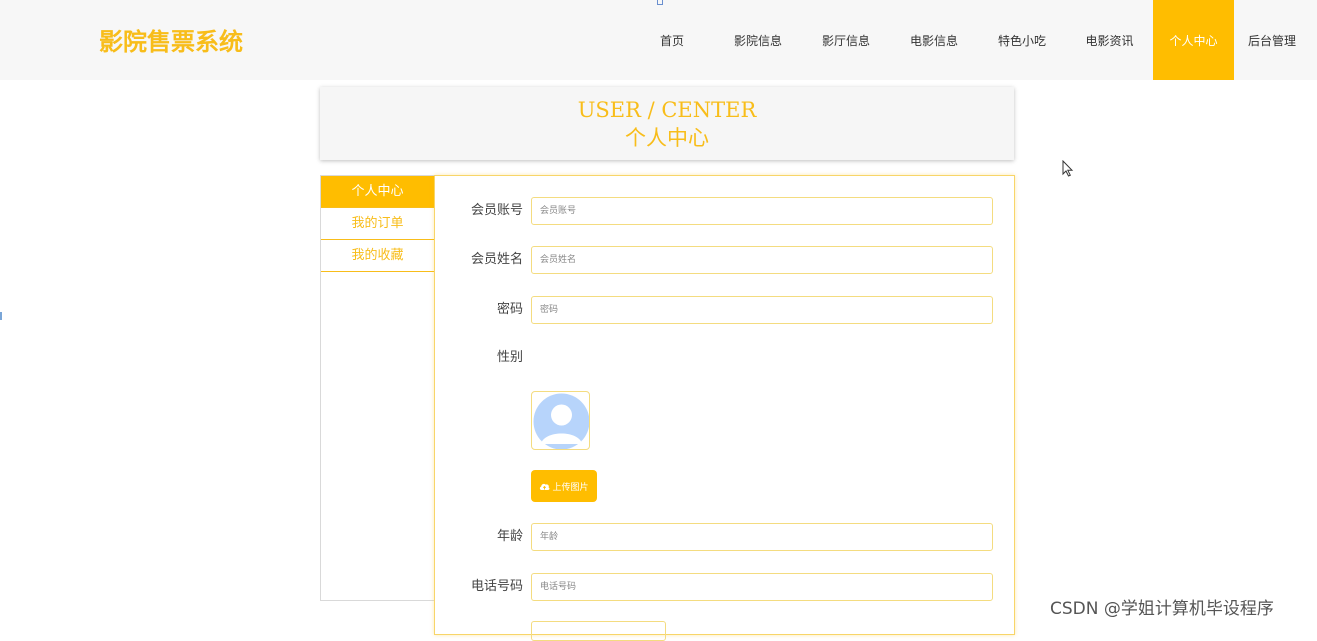 This screenshot has height=641, width=1317. What do you see at coordinates (377, 192) in the screenshot?
I see `sidebar-item-user-center: 个人中心` at bounding box center [377, 192].